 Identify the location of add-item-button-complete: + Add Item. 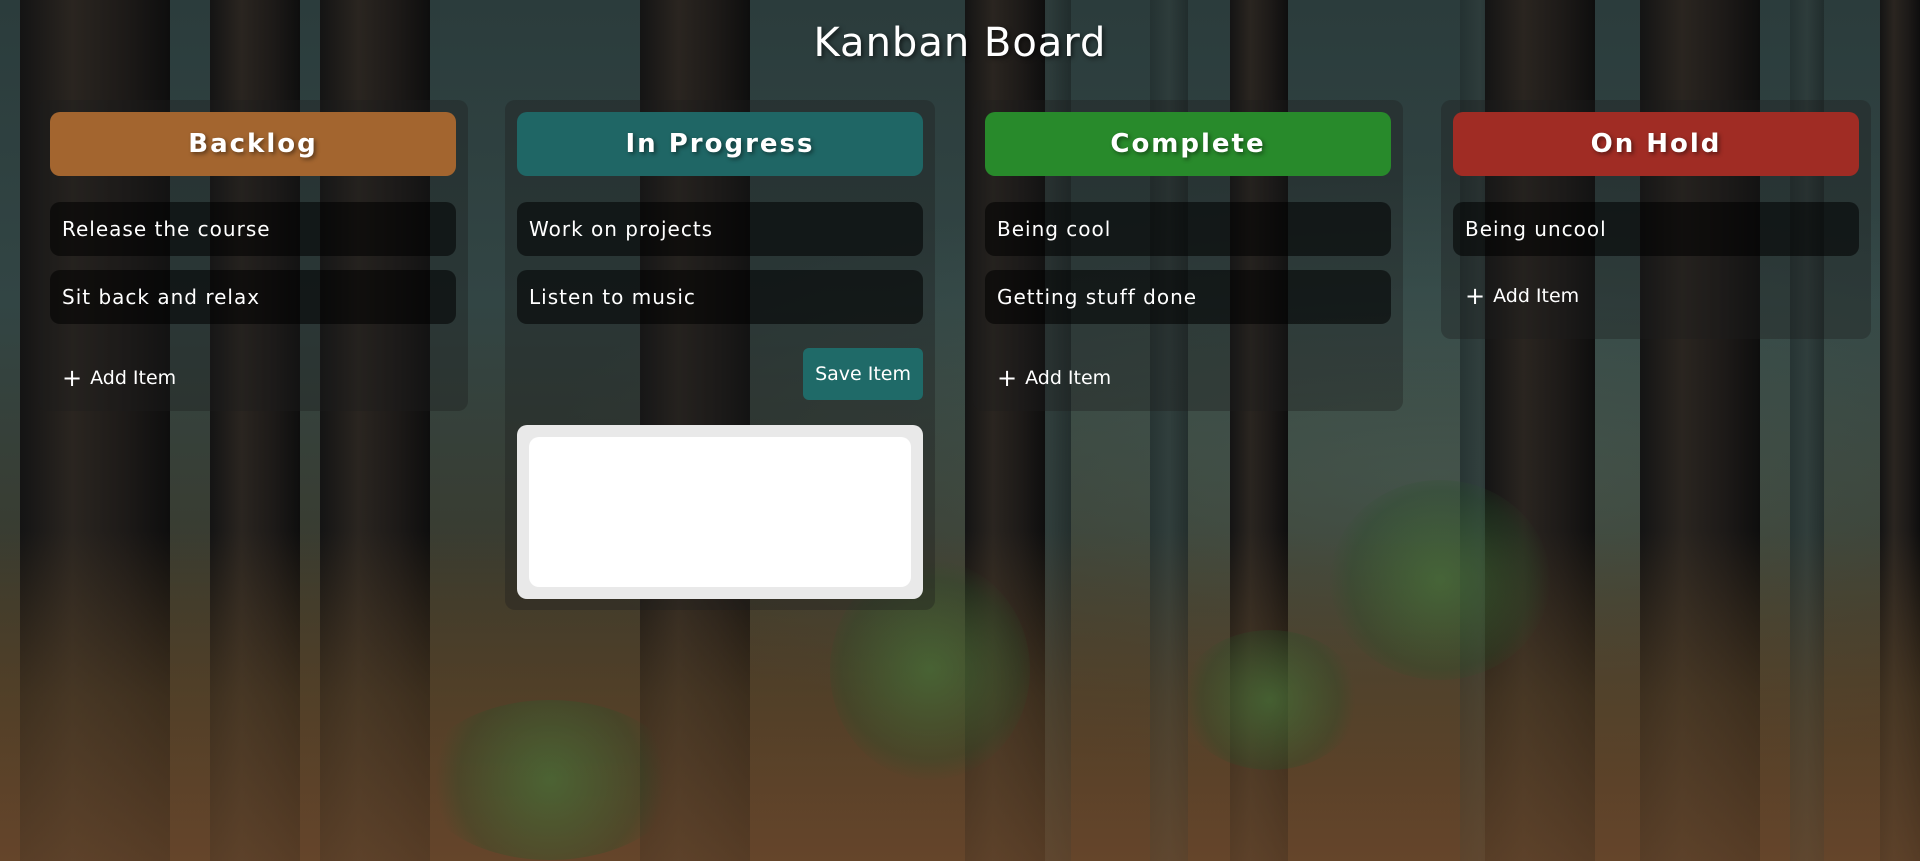
(1054, 378).